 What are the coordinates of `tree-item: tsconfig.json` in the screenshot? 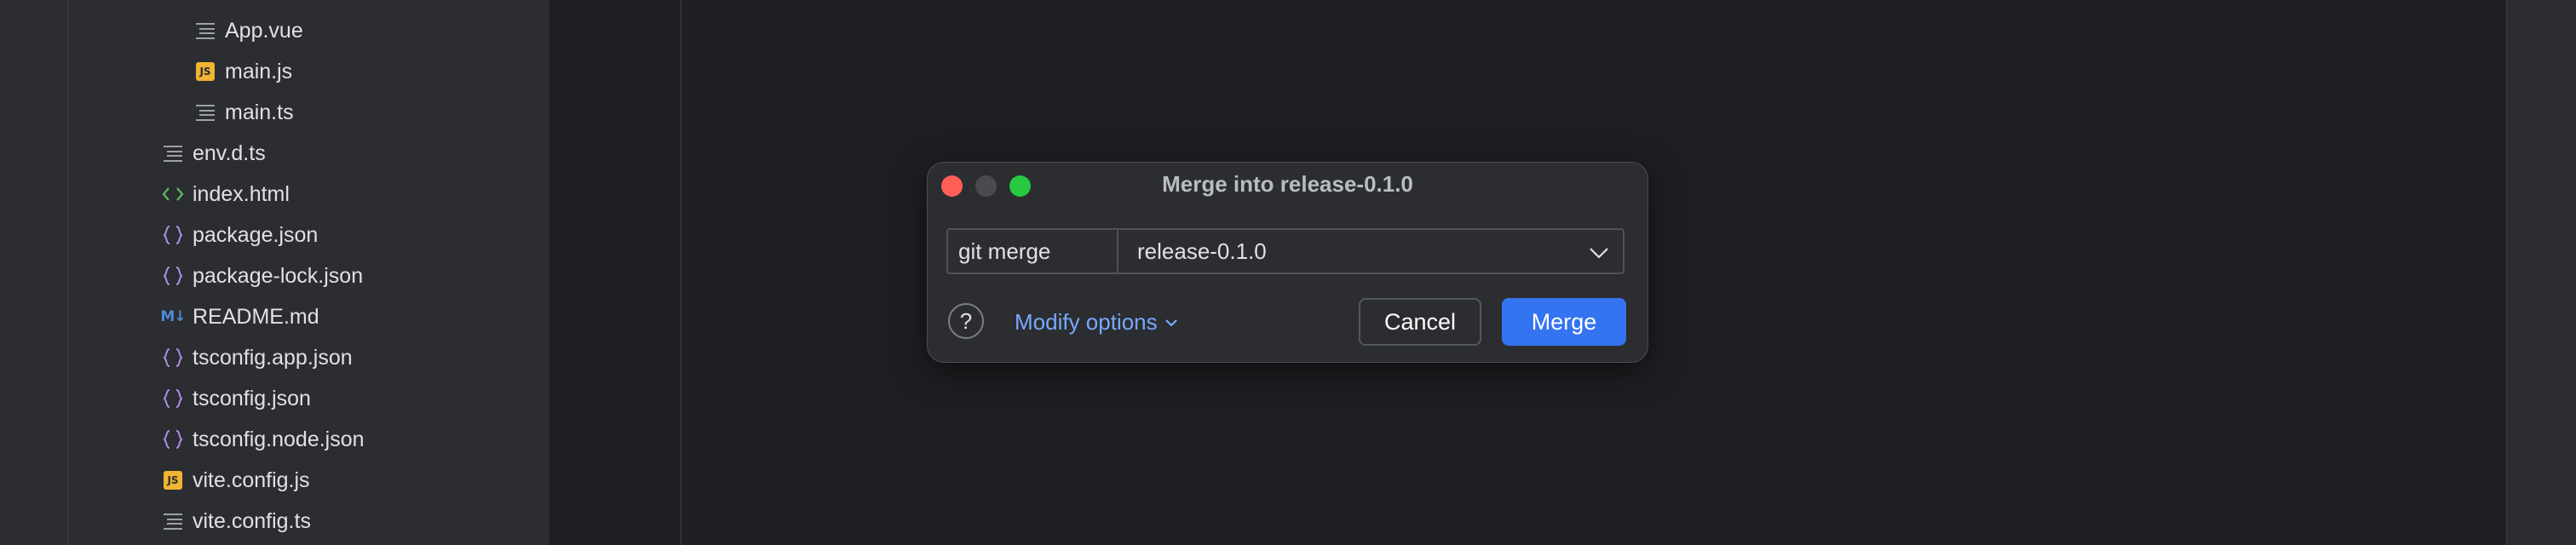 It's located at (235, 398).